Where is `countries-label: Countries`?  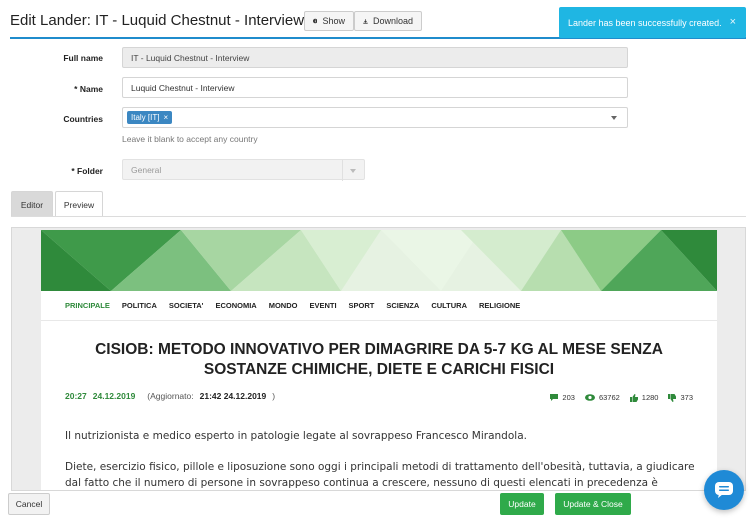 countries-label: Countries is located at coordinates (83, 119).